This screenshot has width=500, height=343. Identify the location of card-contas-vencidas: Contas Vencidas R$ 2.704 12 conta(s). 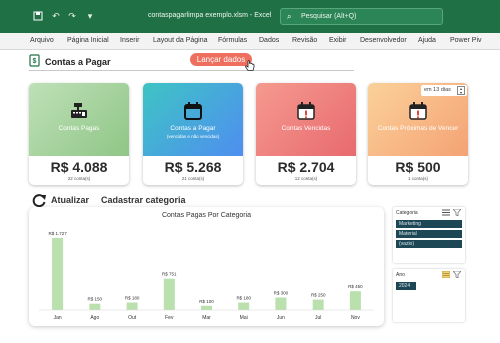
(306, 134).